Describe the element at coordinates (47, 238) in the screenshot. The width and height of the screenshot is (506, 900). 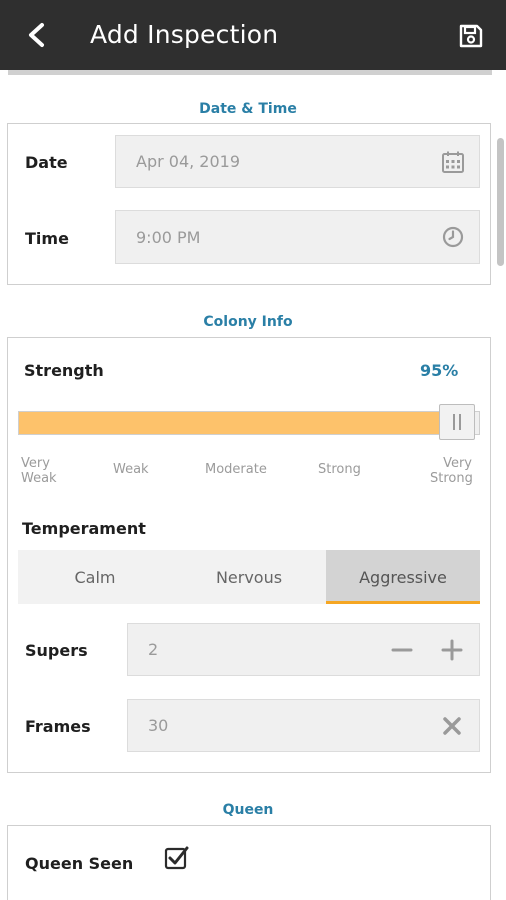
I see `time-label: Time` at that location.